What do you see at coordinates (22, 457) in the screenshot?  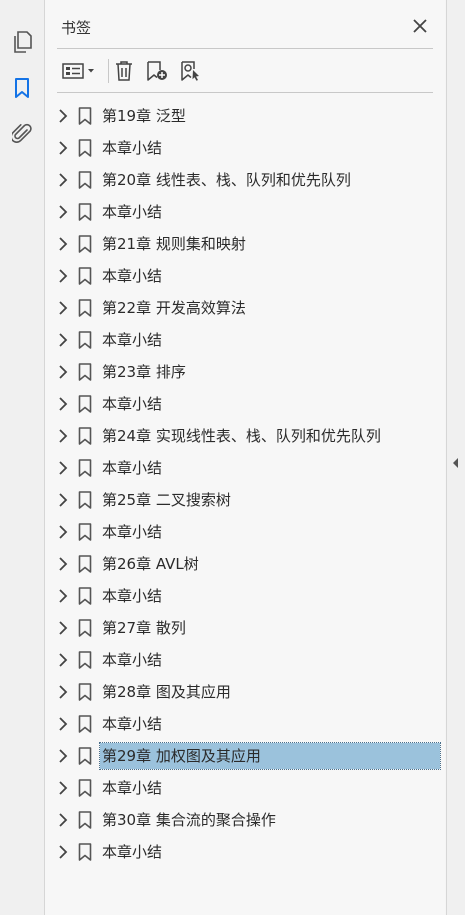 I see `navigation-rail` at bounding box center [22, 457].